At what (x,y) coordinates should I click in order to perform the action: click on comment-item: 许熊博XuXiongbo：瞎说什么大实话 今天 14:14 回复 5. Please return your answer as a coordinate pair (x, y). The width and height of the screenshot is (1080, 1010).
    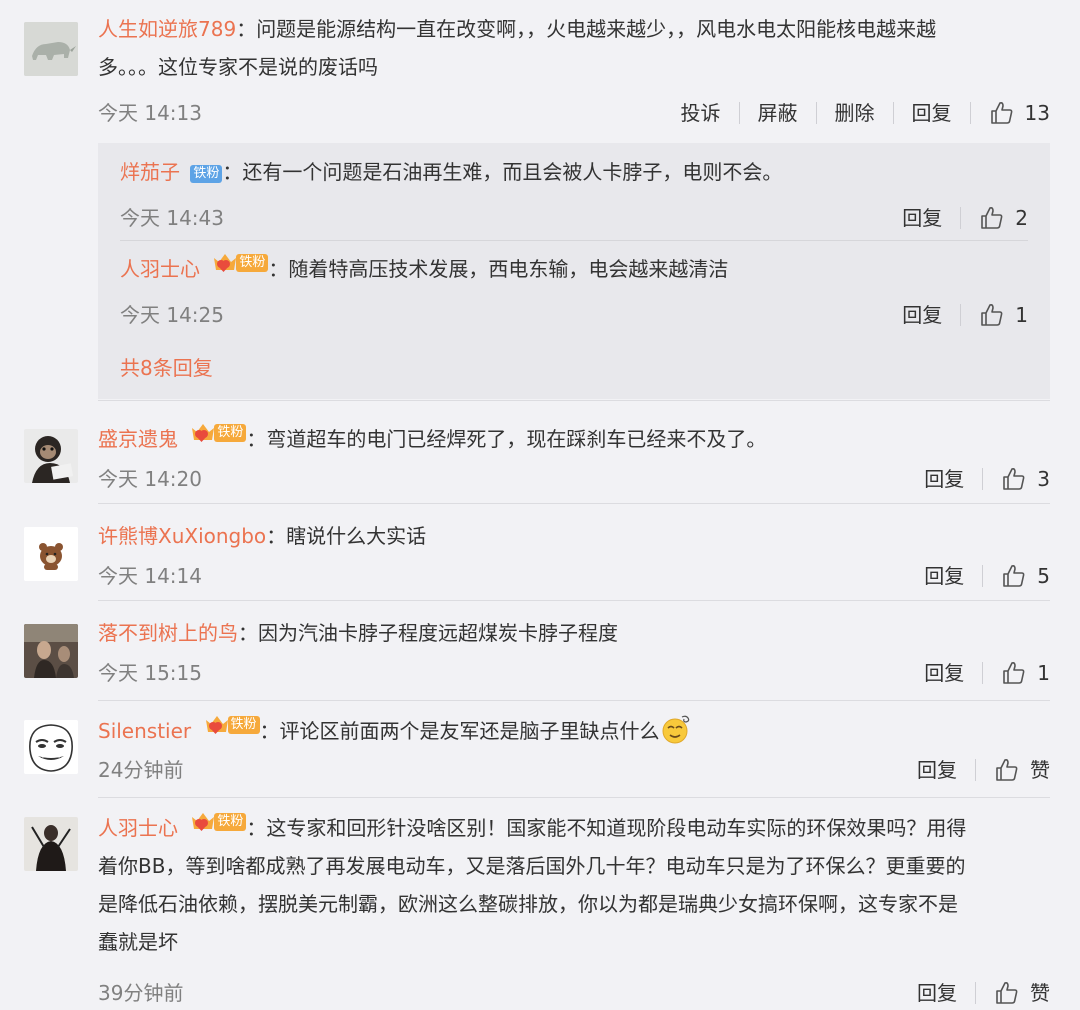
    Looking at the image, I should click on (540, 551).